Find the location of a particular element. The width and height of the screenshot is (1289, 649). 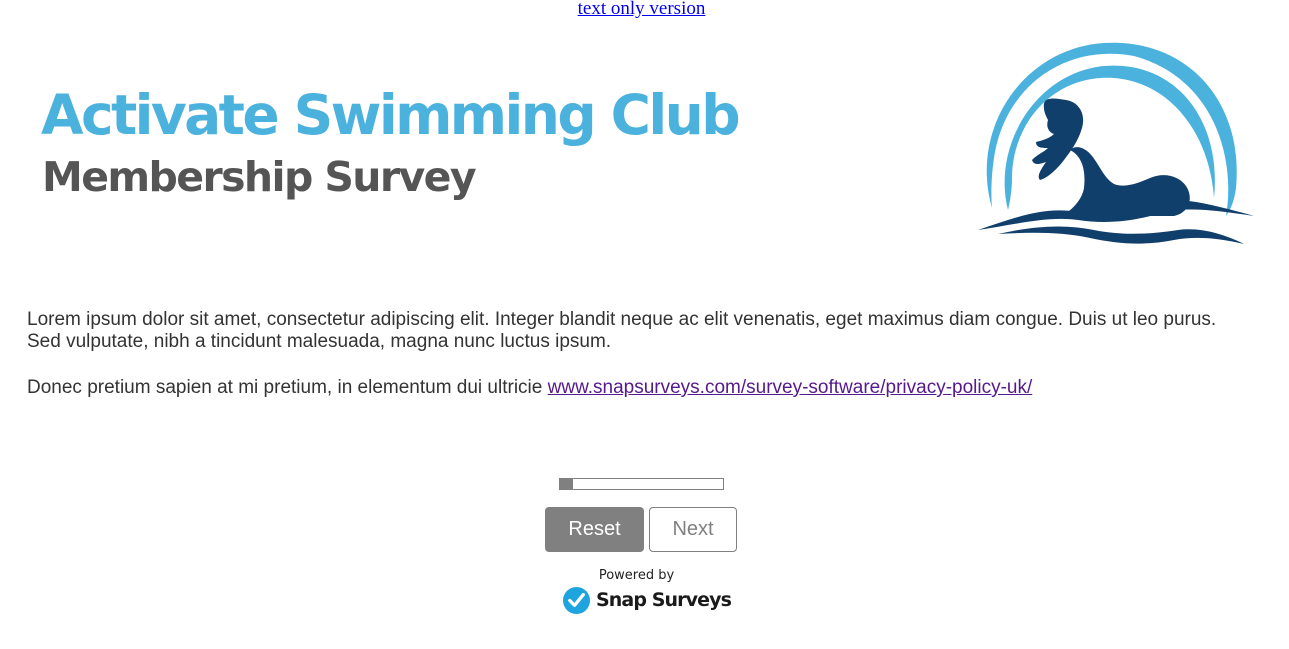

progress-bar-fill is located at coordinates (567, 484).